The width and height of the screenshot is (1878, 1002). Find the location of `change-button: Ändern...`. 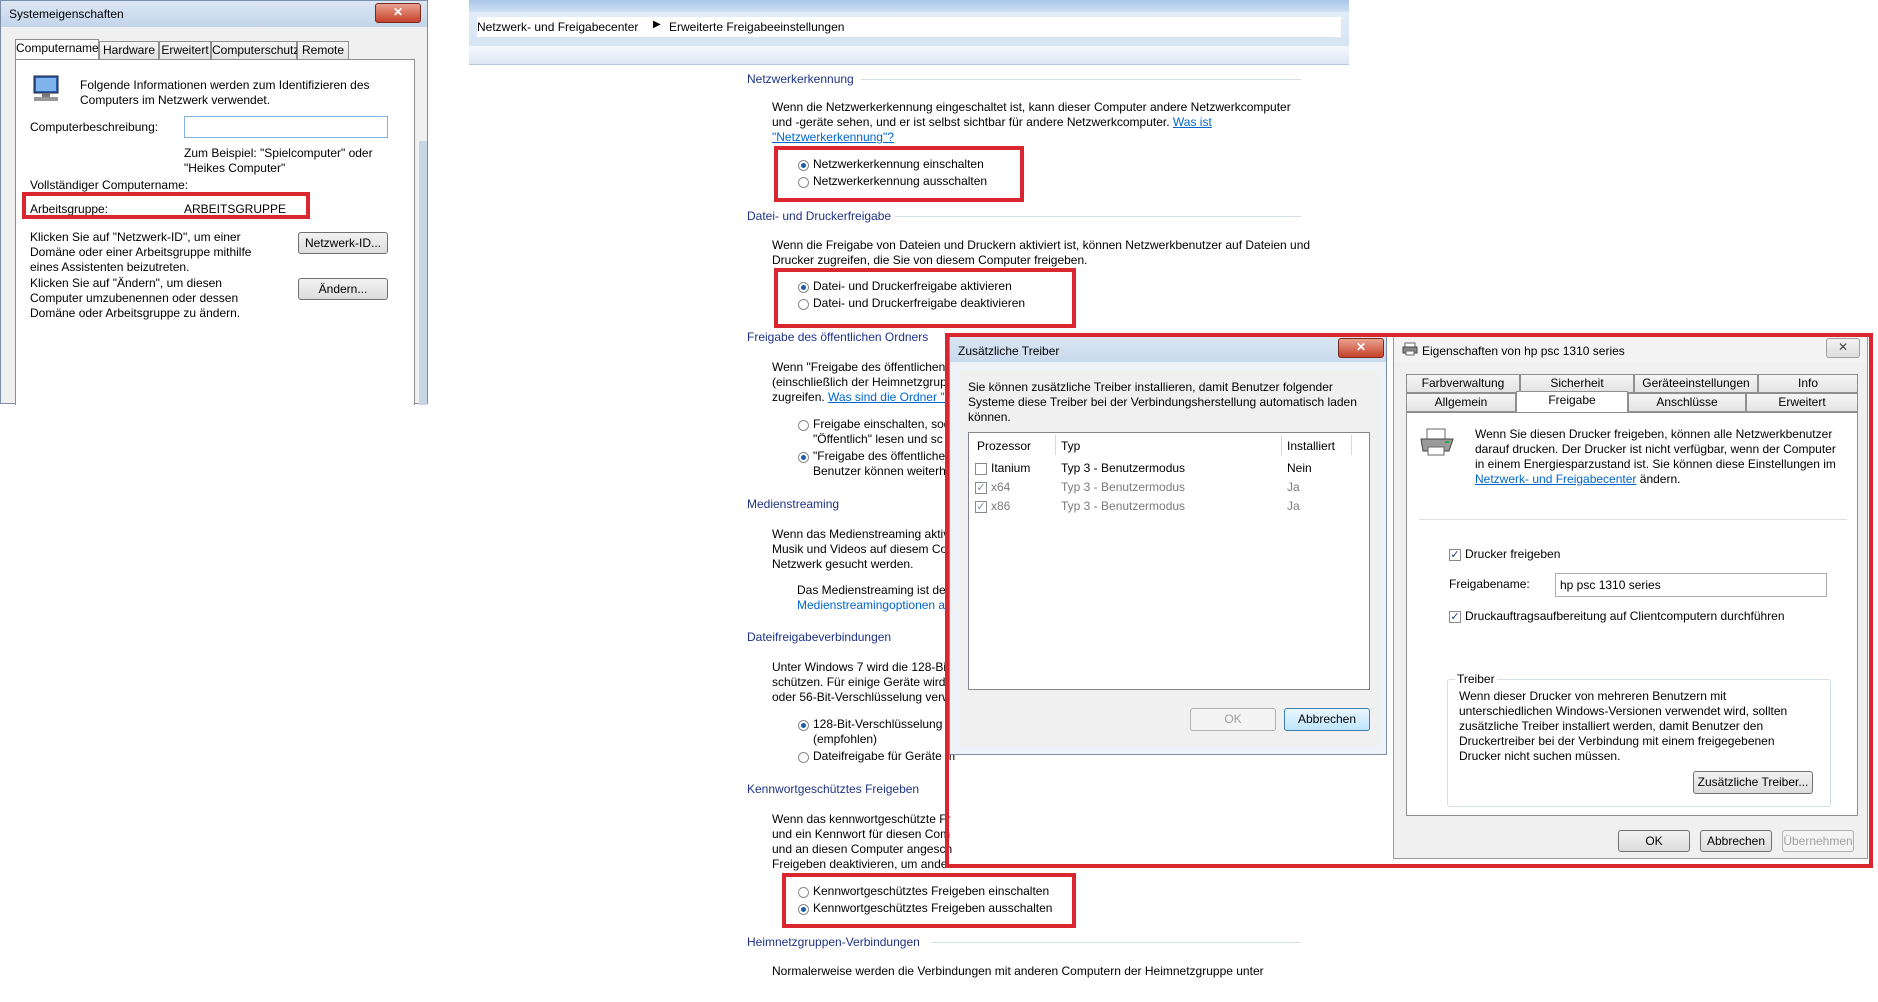

change-button: Ändern... is located at coordinates (343, 289).